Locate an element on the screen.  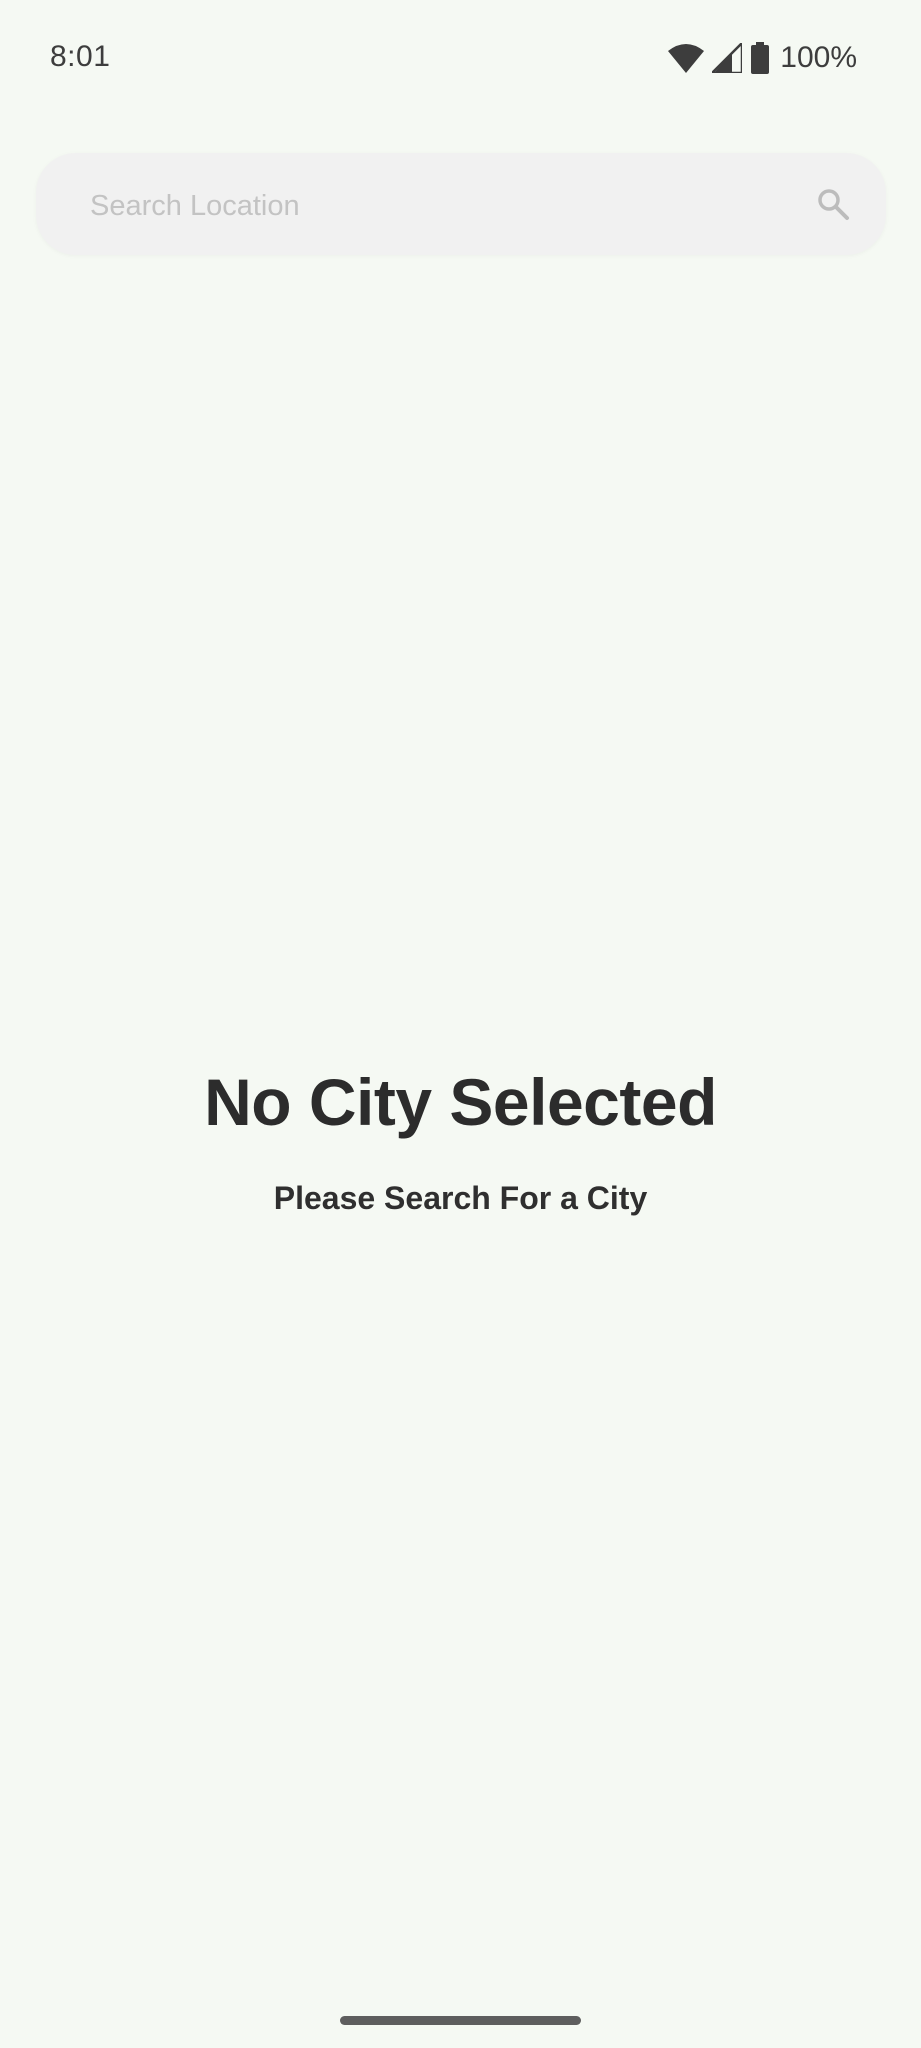
search-input is located at coordinates (440, 204).